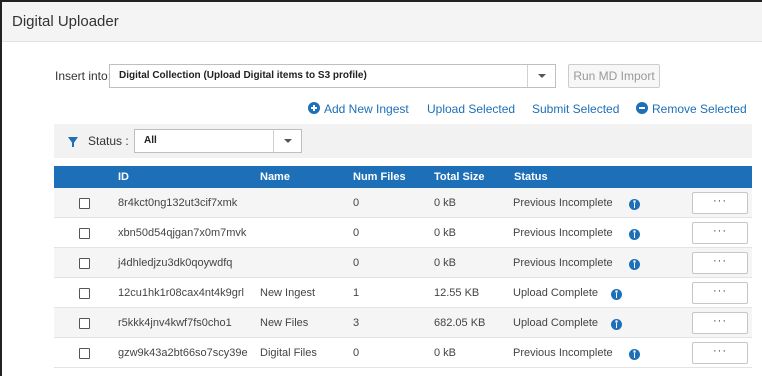  What do you see at coordinates (314, 108) in the screenshot?
I see `plus-circle-icon` at bounding box center [314, 108].